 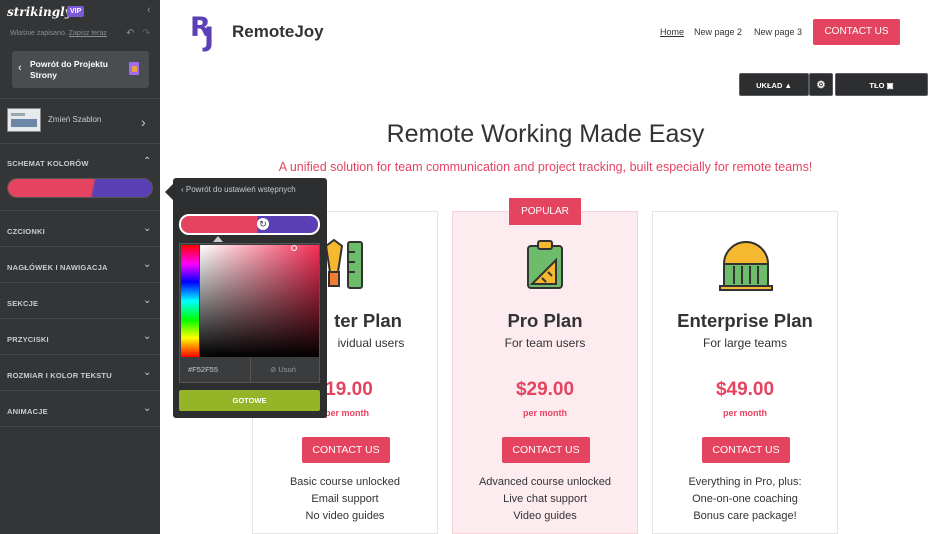 I want to click on swap-colors-icon: ↻, so click(x=263, y=224).